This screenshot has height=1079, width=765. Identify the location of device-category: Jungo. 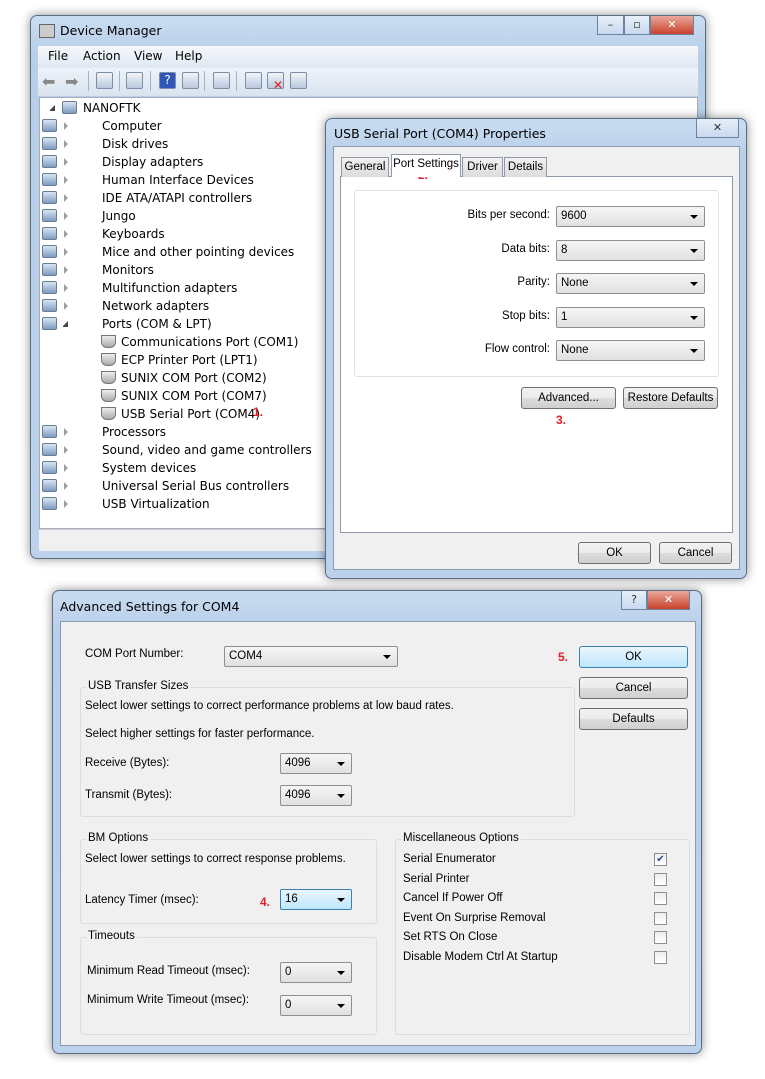
(182, 216).